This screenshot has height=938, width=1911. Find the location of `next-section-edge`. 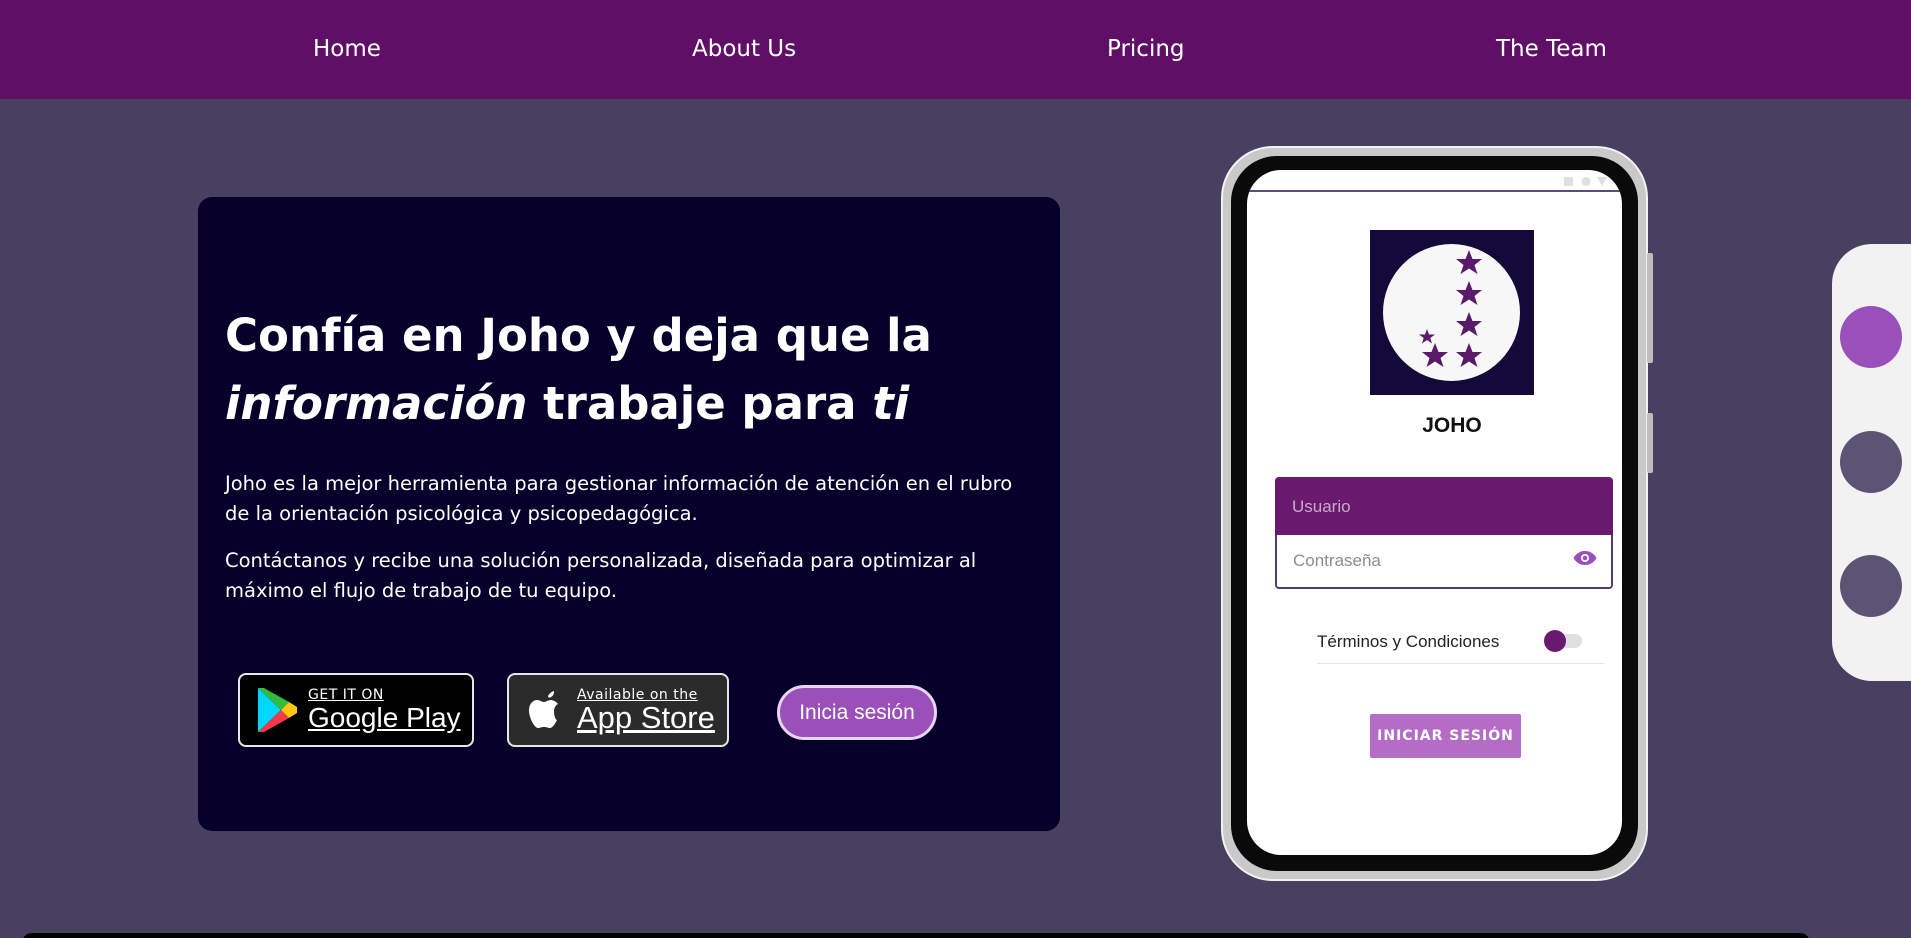

next-section-edge is located at coordinates (916, 935).